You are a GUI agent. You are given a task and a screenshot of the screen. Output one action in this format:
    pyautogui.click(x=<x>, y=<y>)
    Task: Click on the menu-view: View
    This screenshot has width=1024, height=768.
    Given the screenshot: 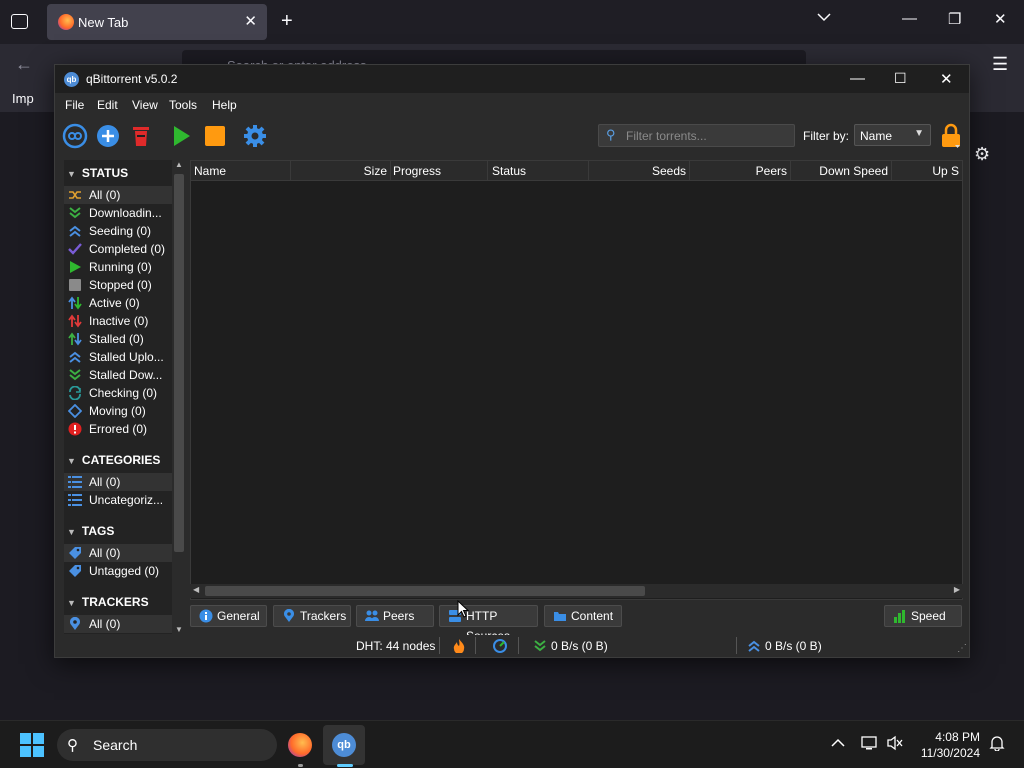 What is the action you would take?
    pyautogui.click(x=145, y=105)
    